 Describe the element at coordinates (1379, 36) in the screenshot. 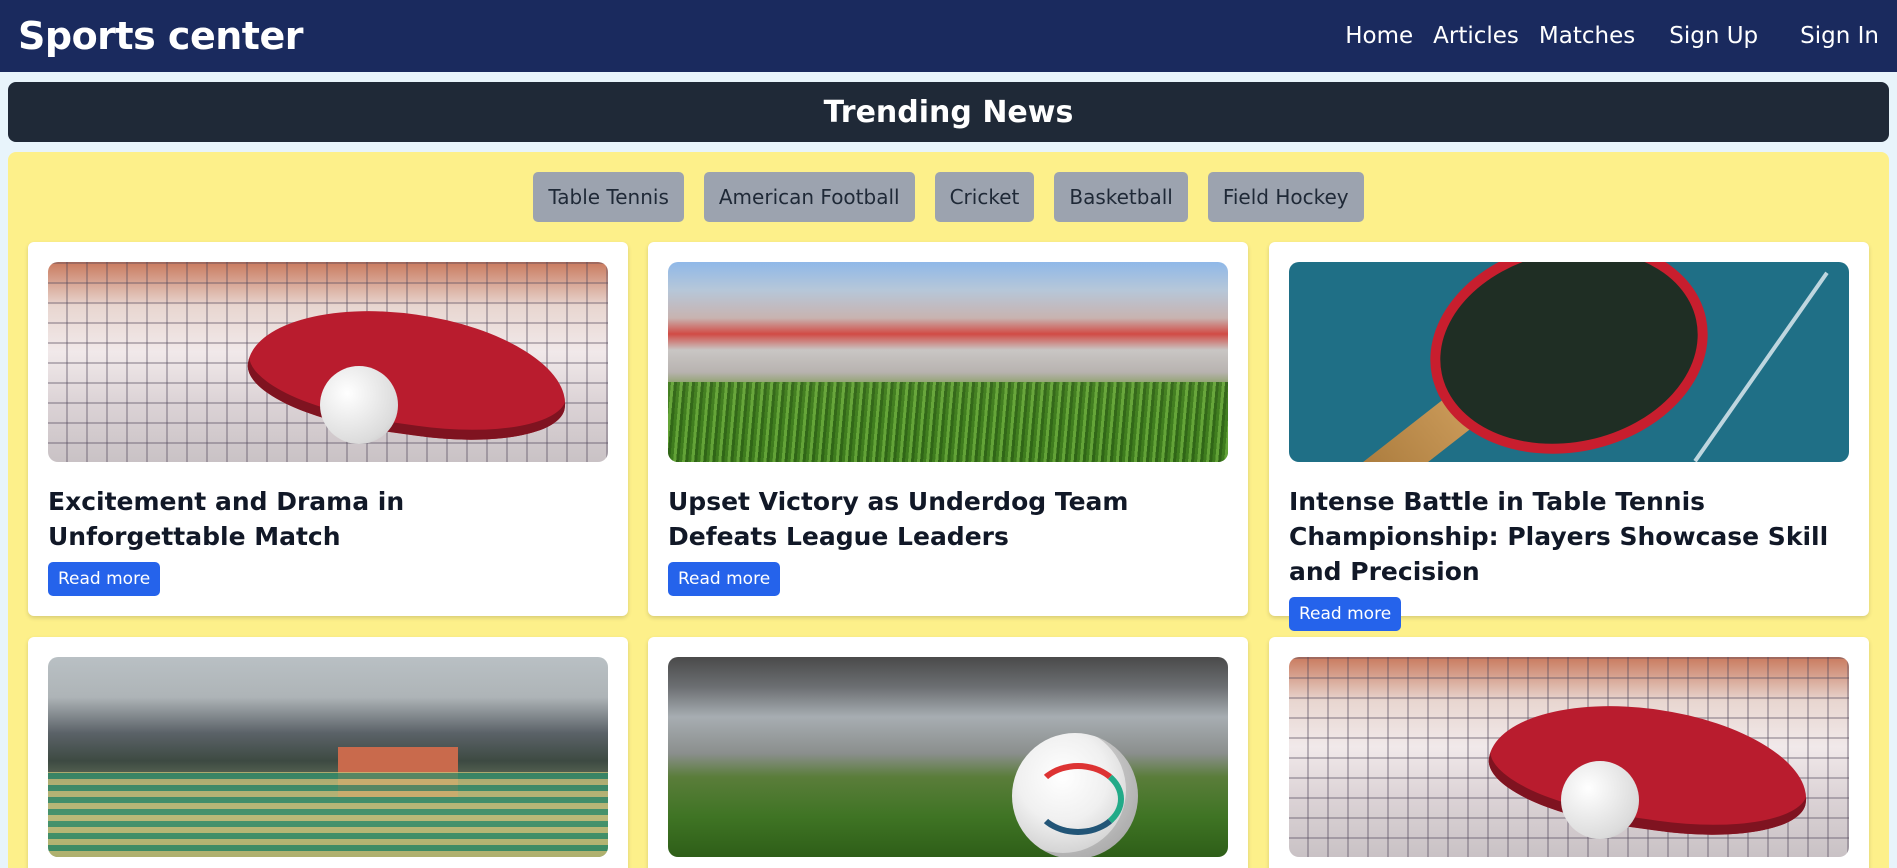

I see `nav-home: Home` at that location.